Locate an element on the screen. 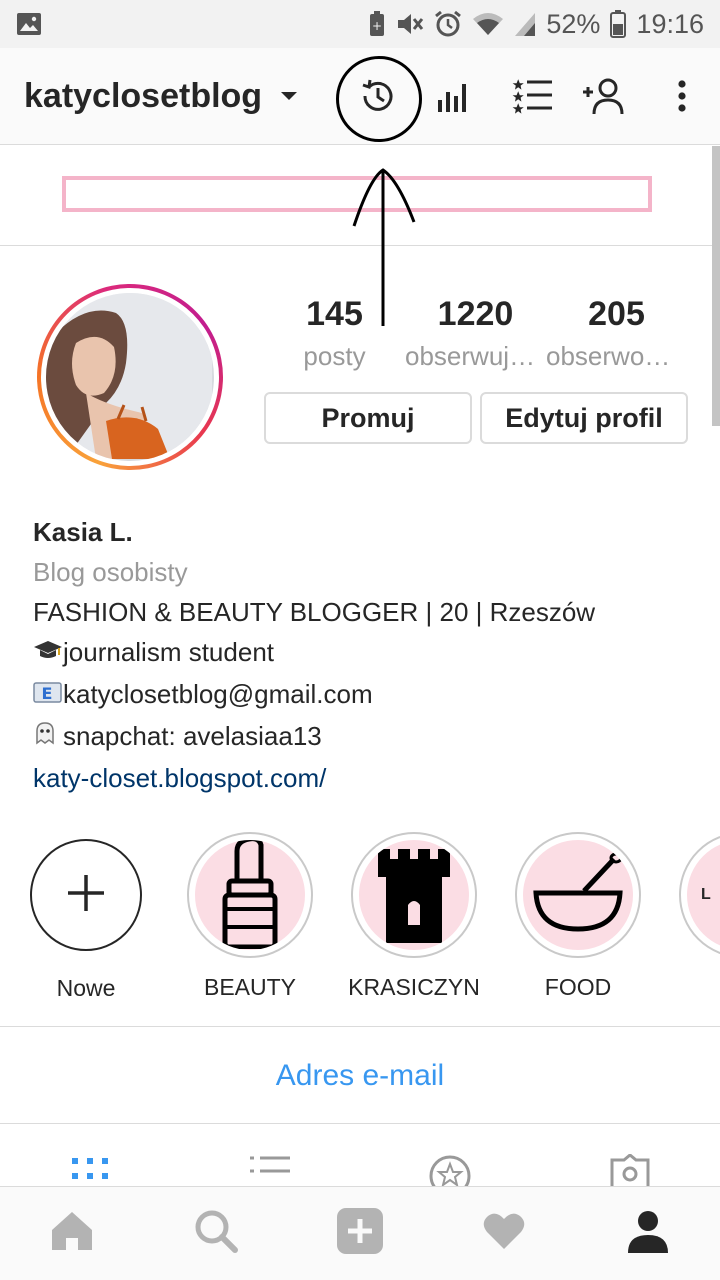  tab-grid is located at coordinates (90, 1170).